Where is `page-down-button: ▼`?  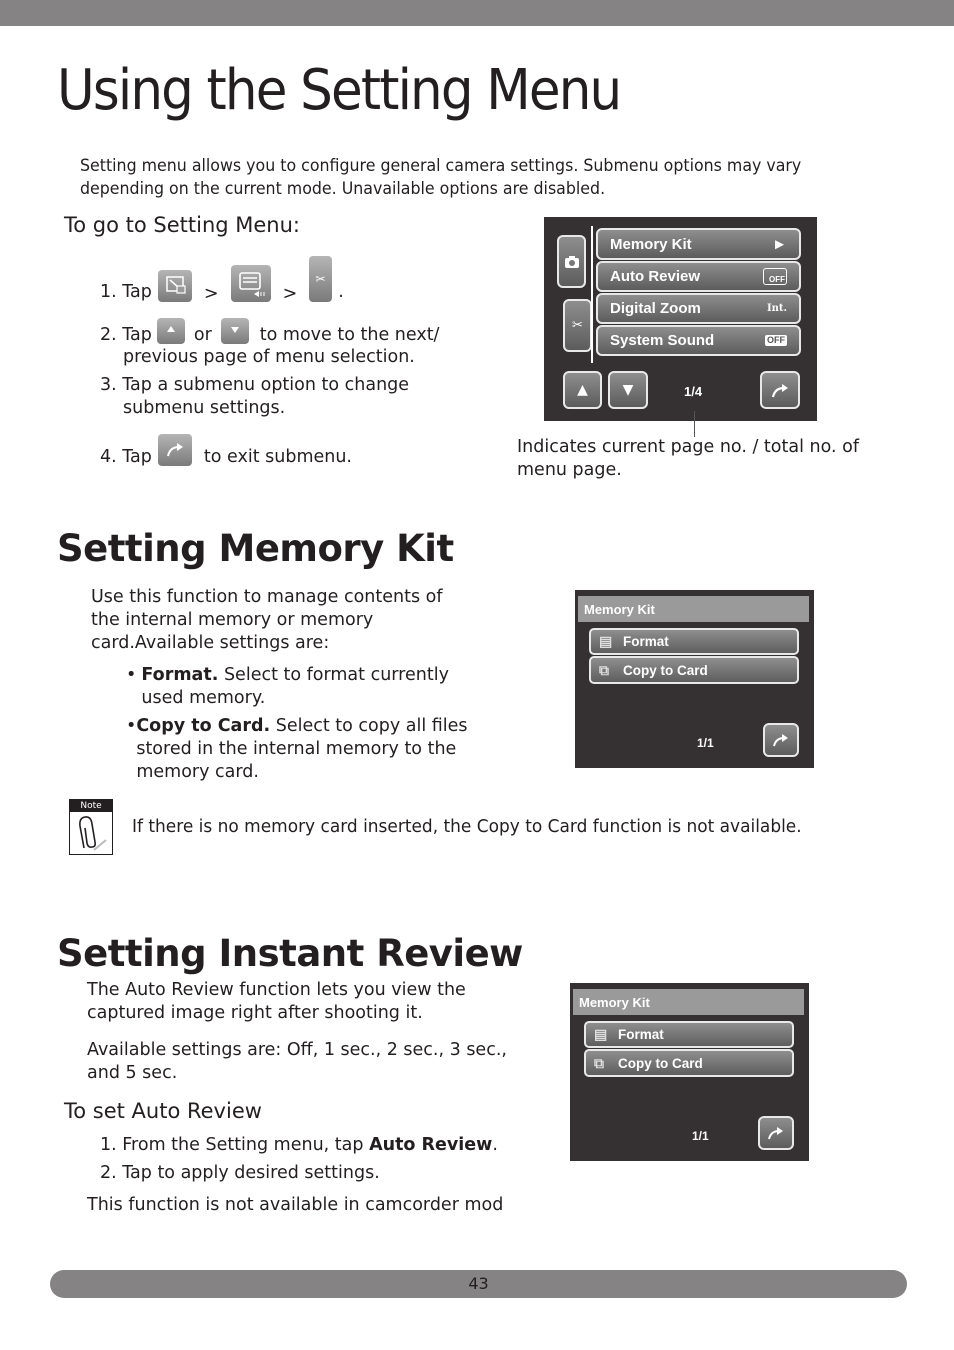
page-down-button: ▼ is located at coordinates (628, 390).